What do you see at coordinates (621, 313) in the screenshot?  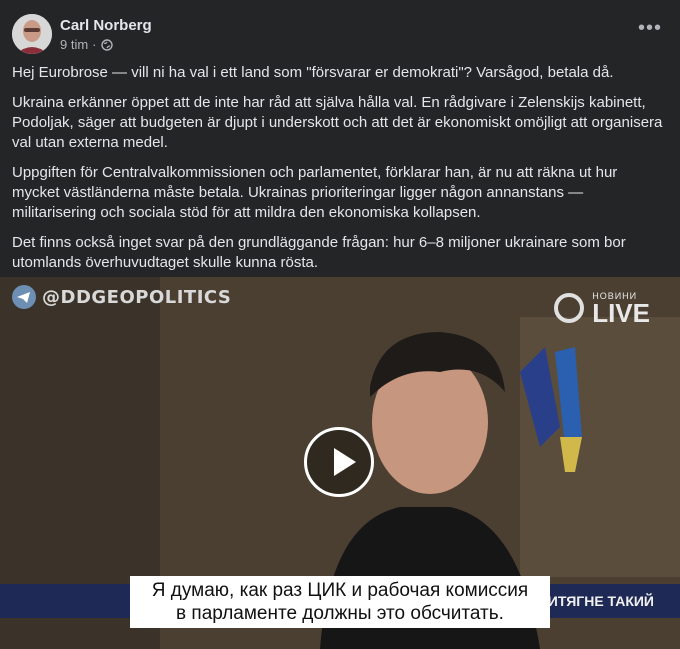 I see `live-label: LIVE` at bounding box center [621, 313].